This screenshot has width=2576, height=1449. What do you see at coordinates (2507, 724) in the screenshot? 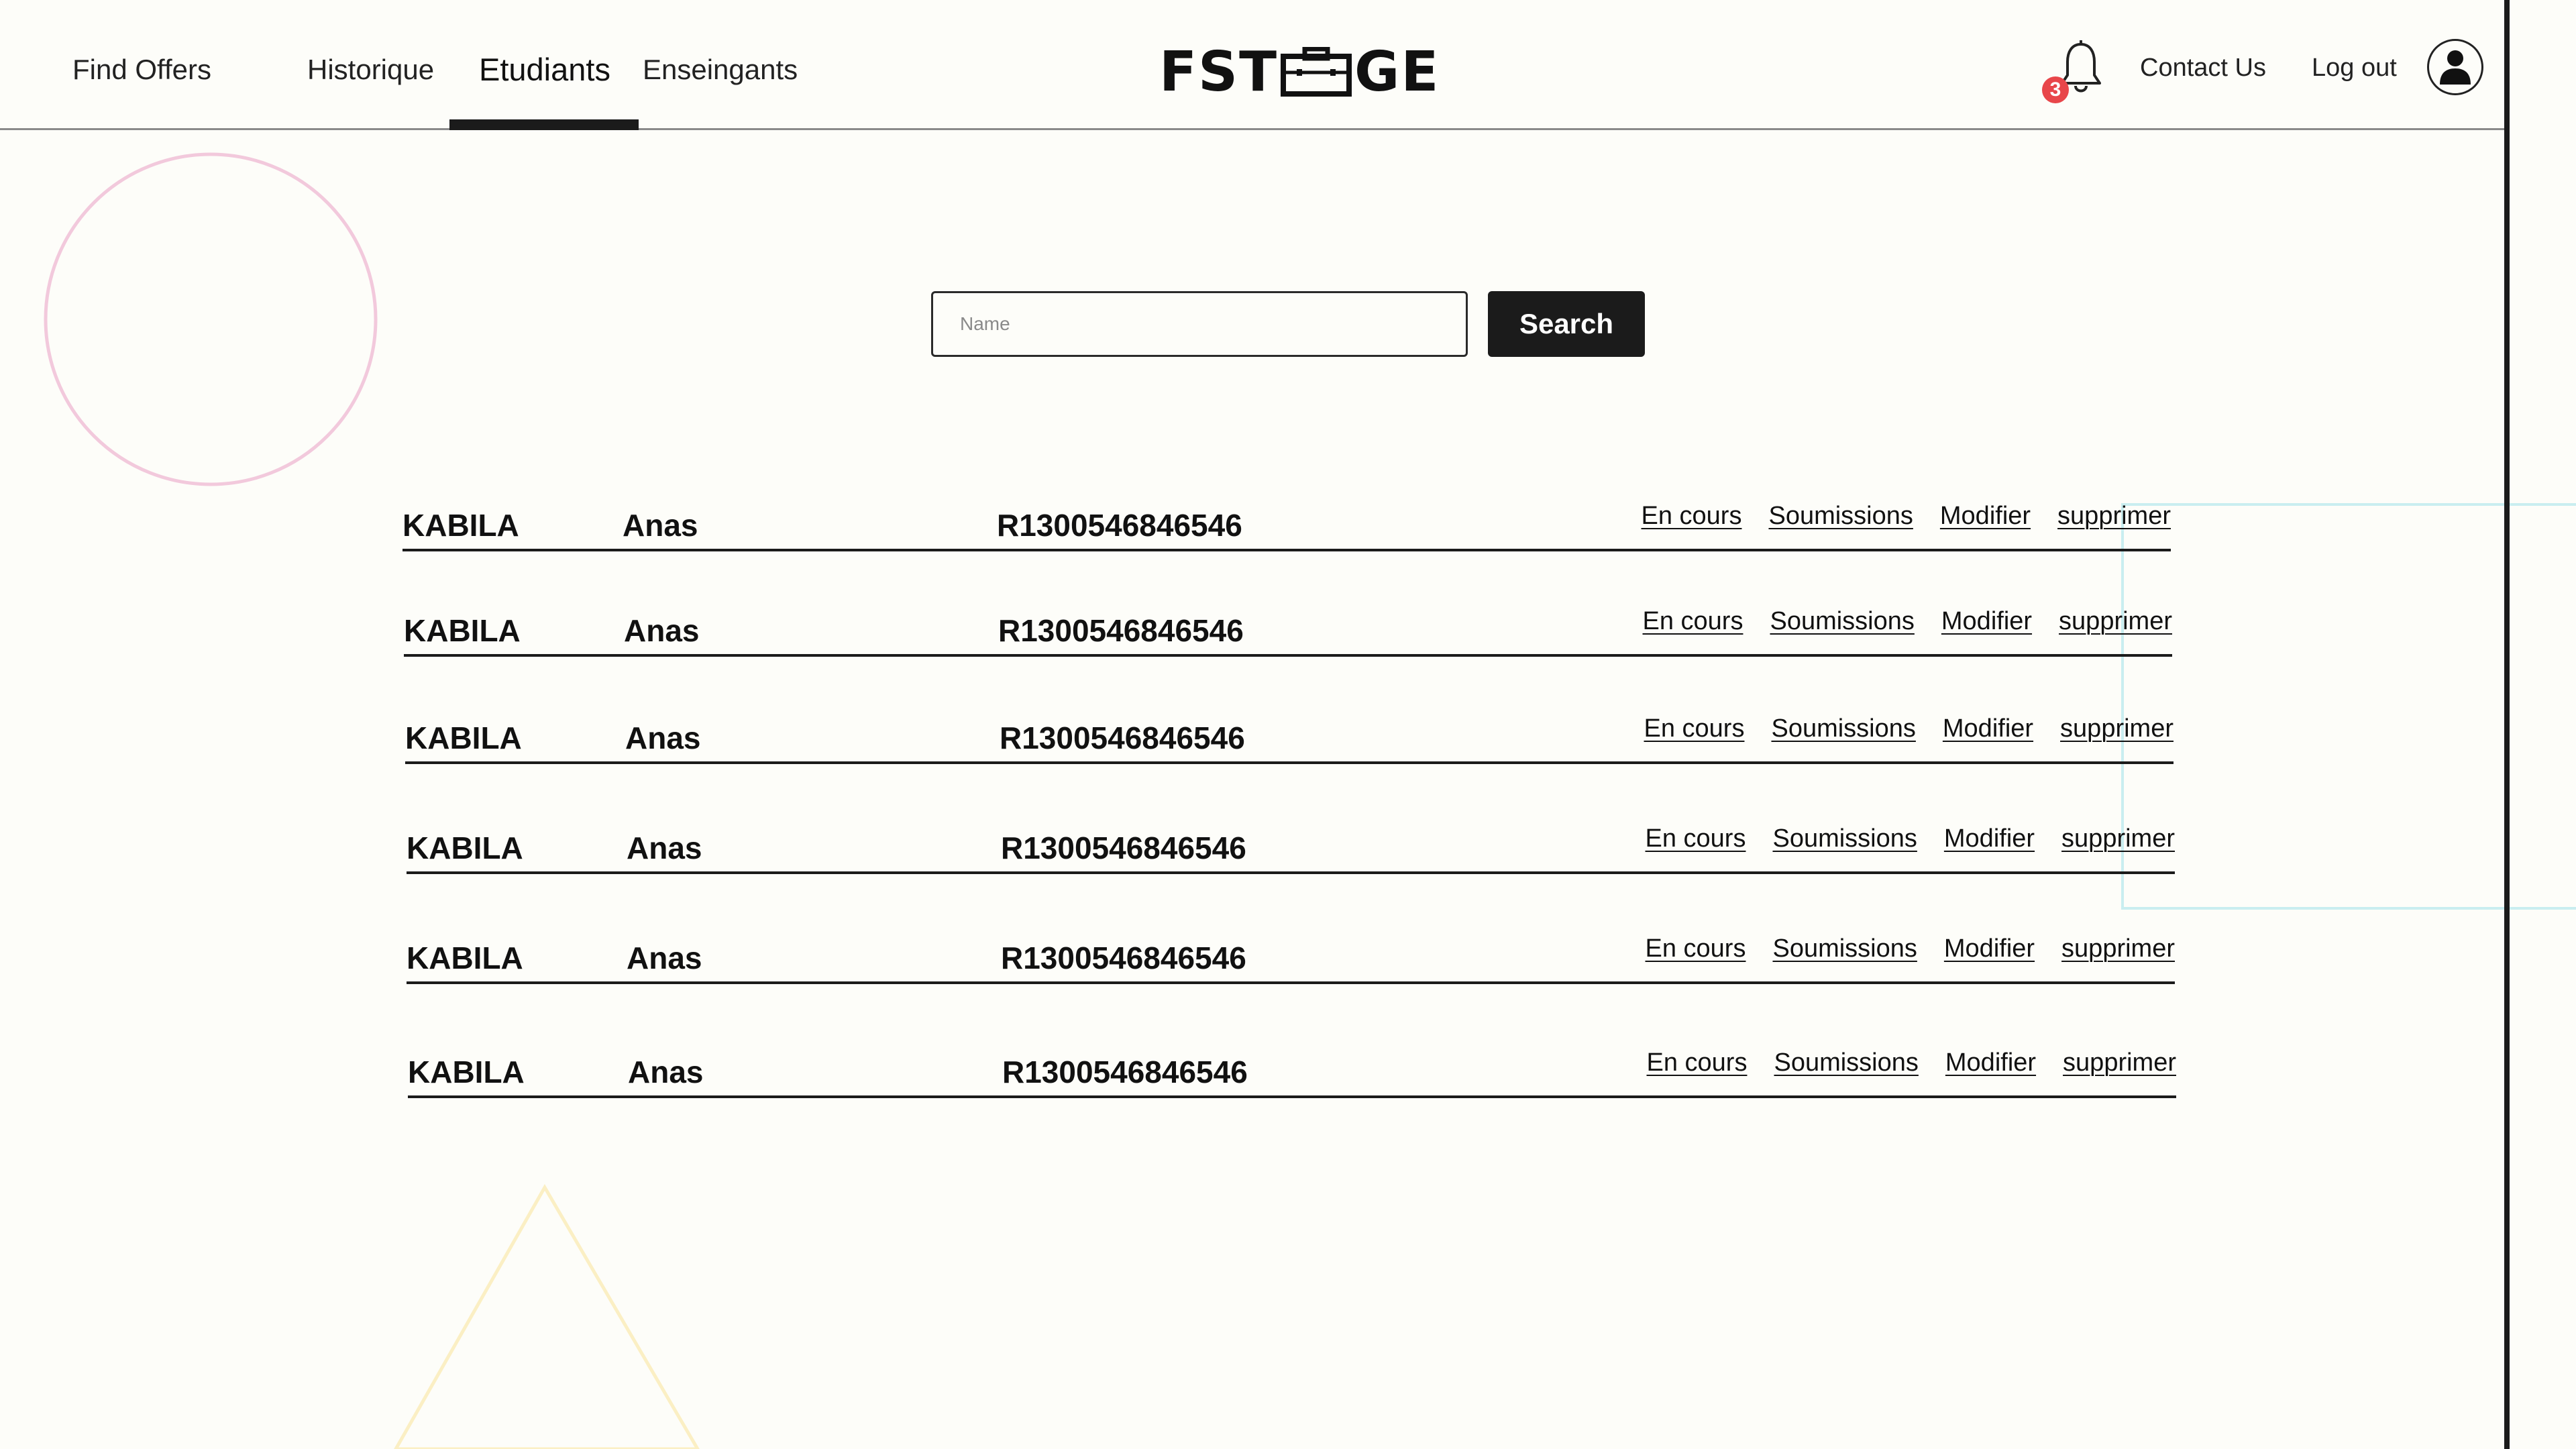
I see `right-edge-divider` at bounding box center [2507, 724].